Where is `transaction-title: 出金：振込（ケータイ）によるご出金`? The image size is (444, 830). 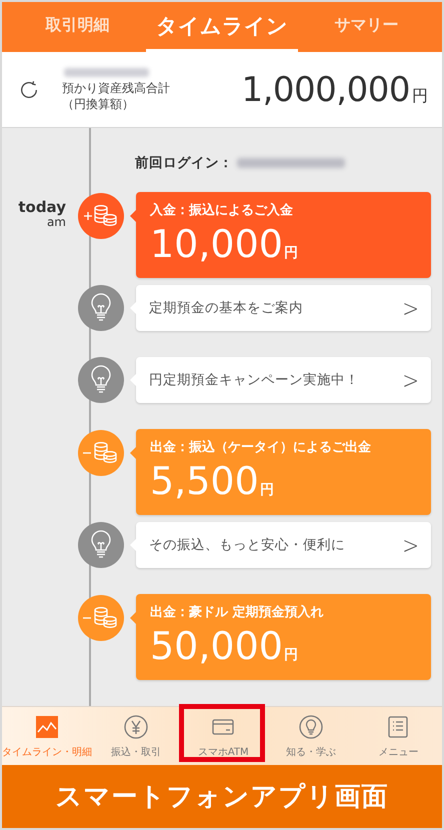 transaction-title: 出金：振込（ケータイ）によるご出金 is located at coordinates (261, 448).